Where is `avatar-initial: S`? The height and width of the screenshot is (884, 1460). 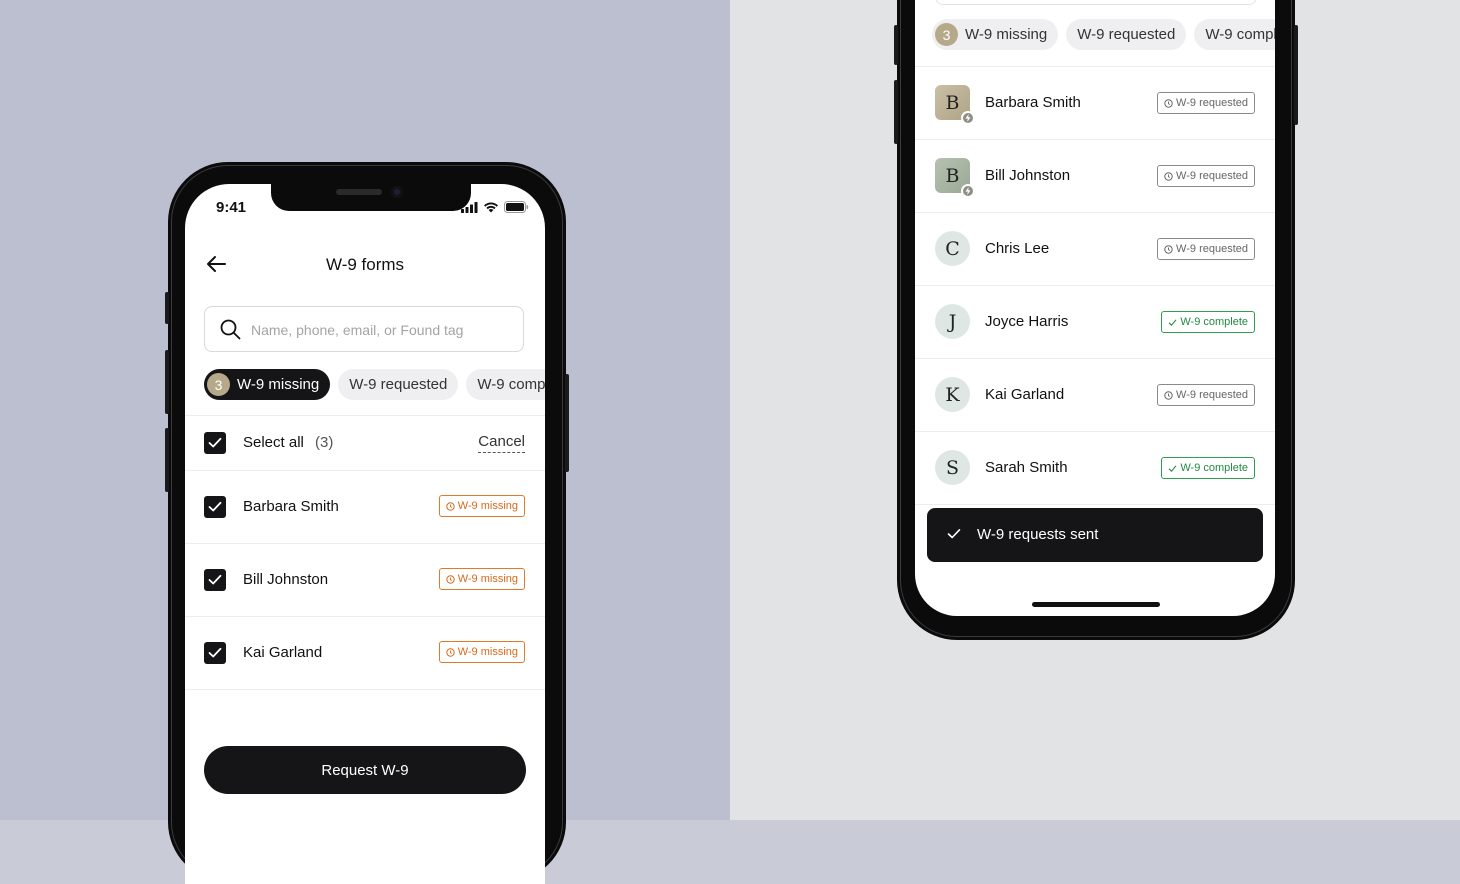 avatar-initial: S is located at coordinates (952, 467).